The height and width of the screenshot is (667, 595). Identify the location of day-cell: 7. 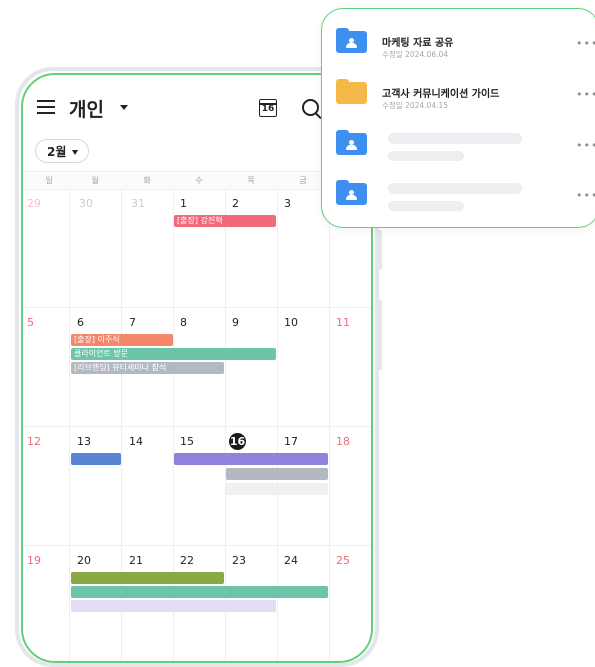
(132, 322).